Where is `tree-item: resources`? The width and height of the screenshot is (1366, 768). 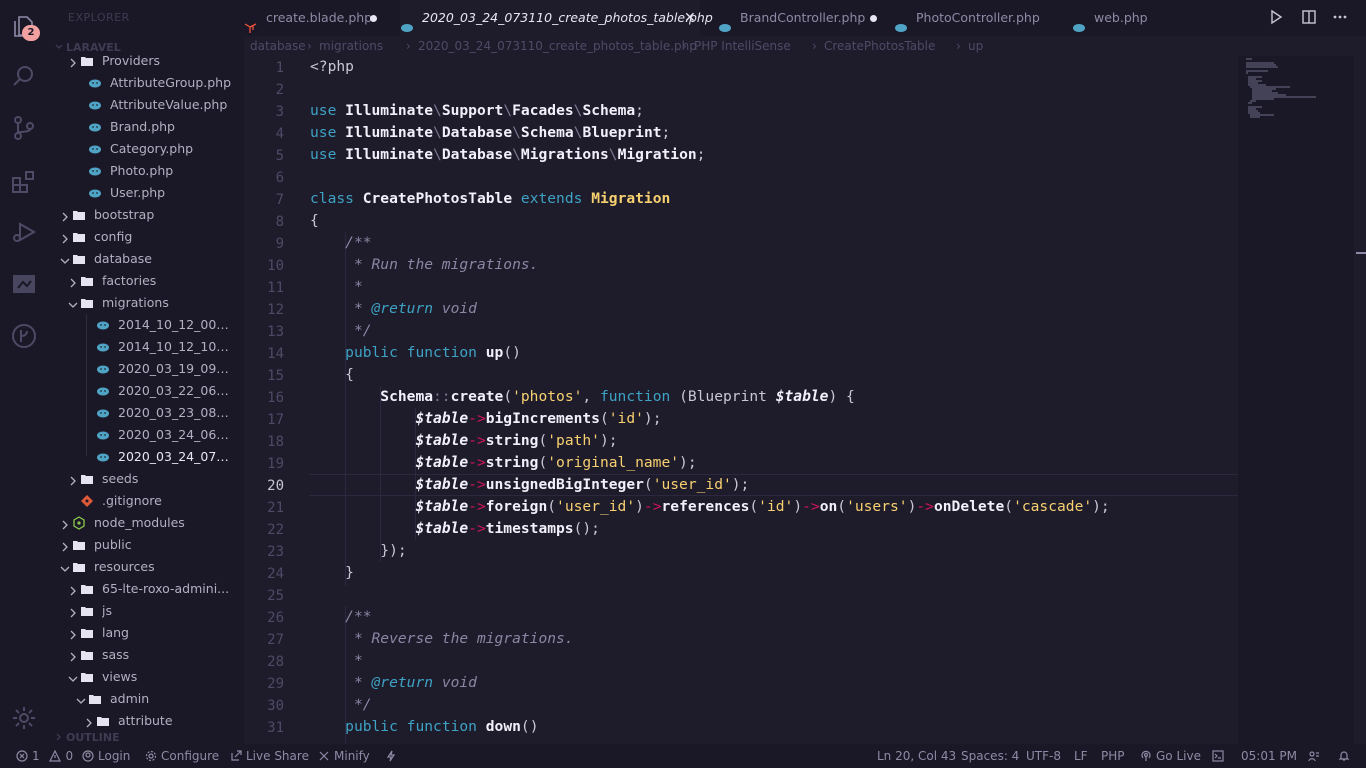
tree-item: resources is located at coordinates (146, 567).